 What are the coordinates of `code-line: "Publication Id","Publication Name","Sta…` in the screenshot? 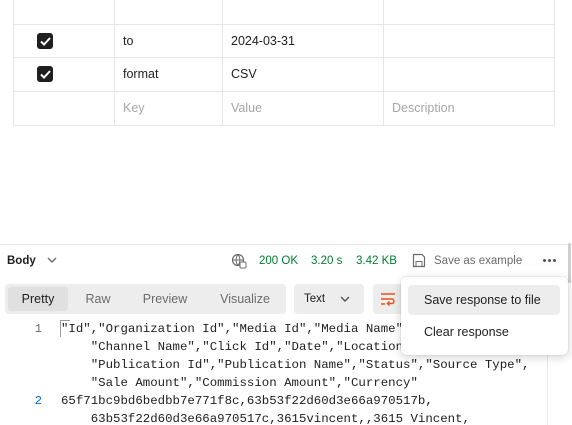 It's located at (295, 365).